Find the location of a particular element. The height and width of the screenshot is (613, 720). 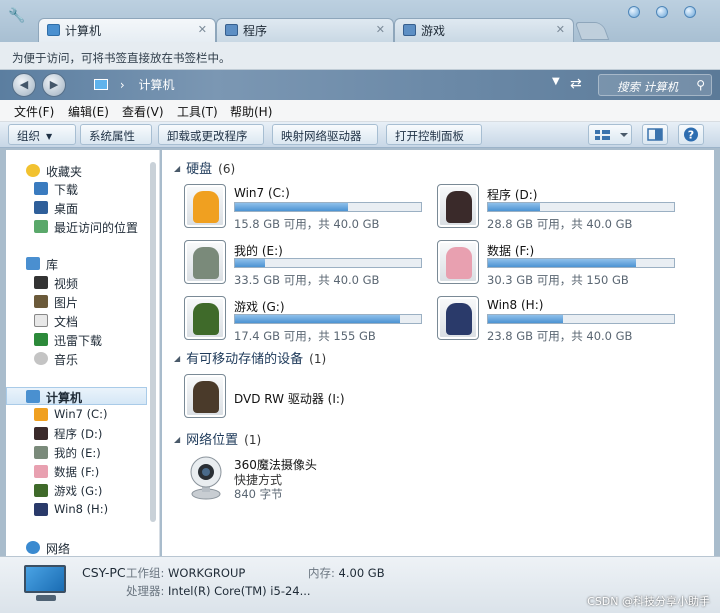

drive-size: 23.8 GB 可用，共 40.0 GB is located at coordinates (560, 336).